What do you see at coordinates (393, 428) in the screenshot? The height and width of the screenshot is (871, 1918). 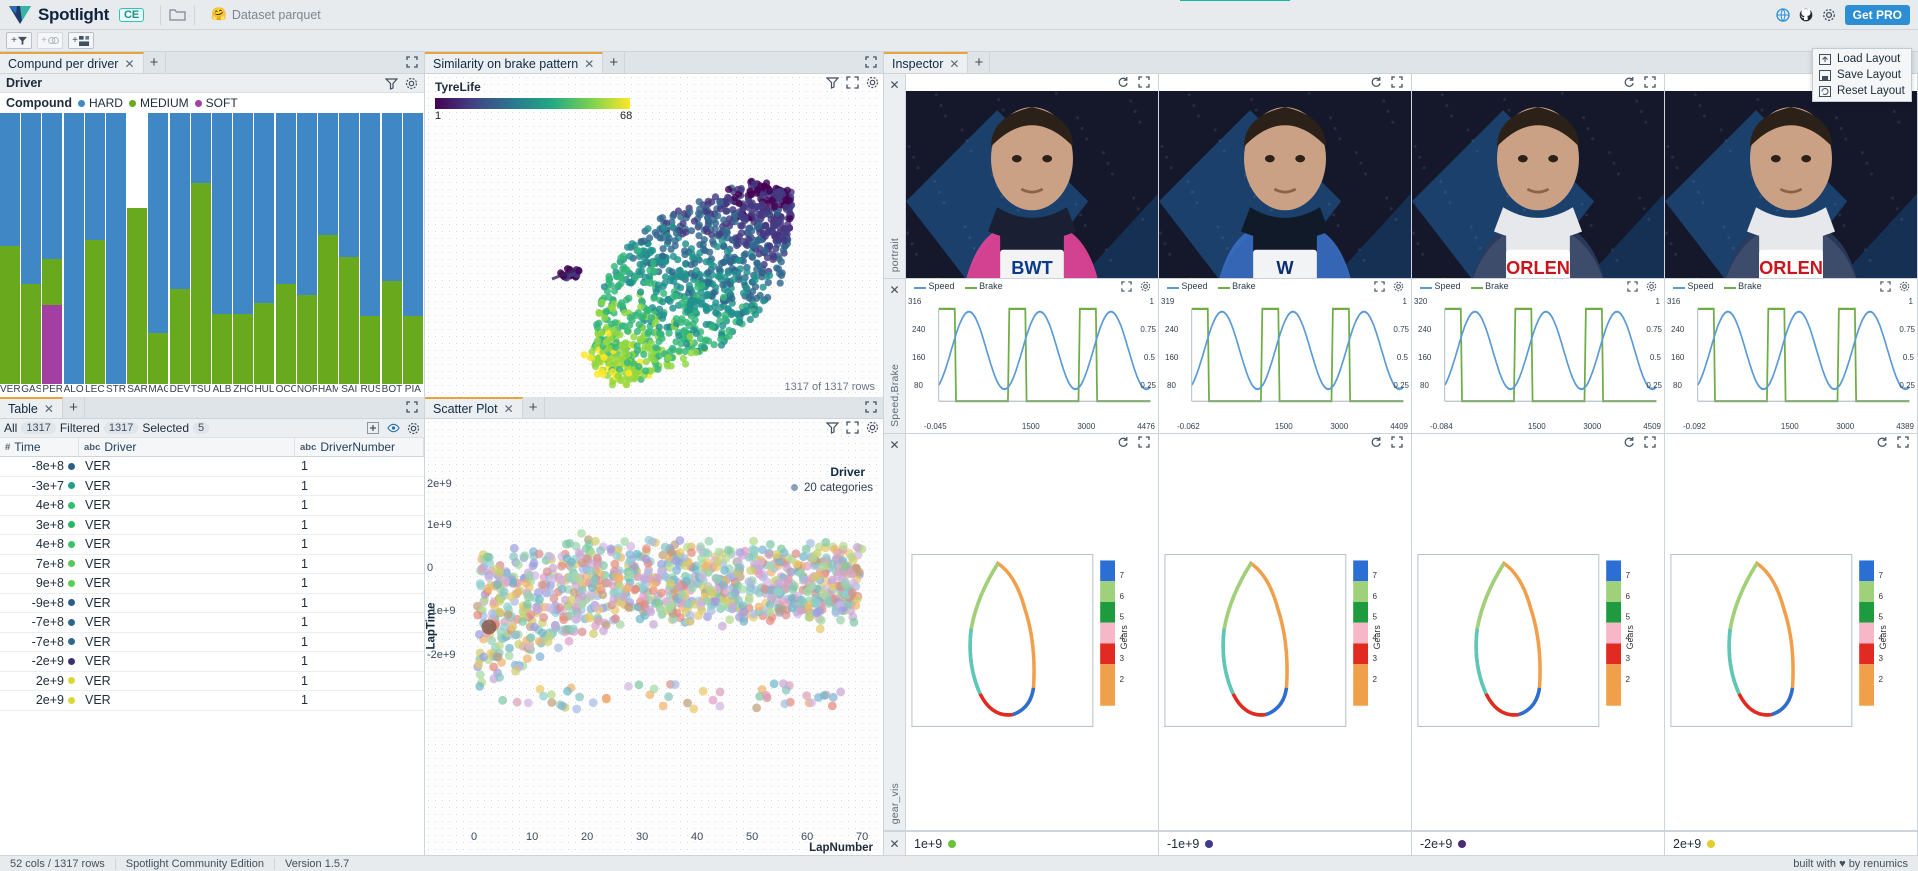 I see `visibility-icon` at bounding box center [393, 428].